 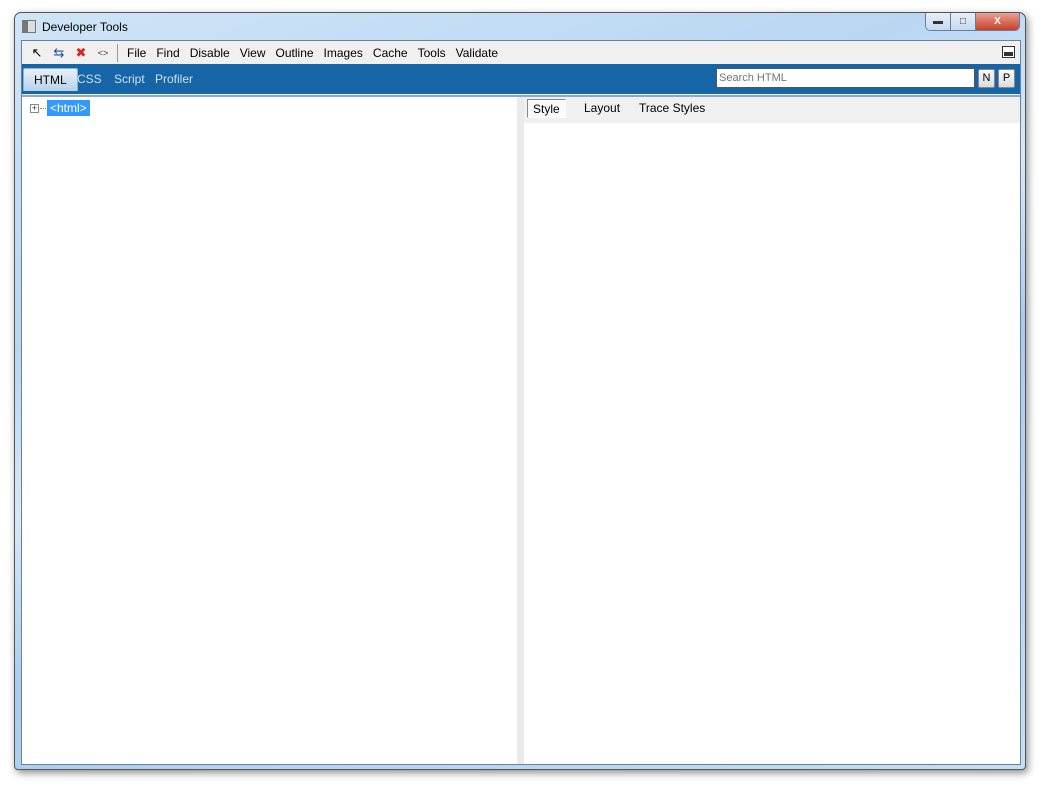 I want to click on select-element-icon: ↖, so click(x=37, y=53).